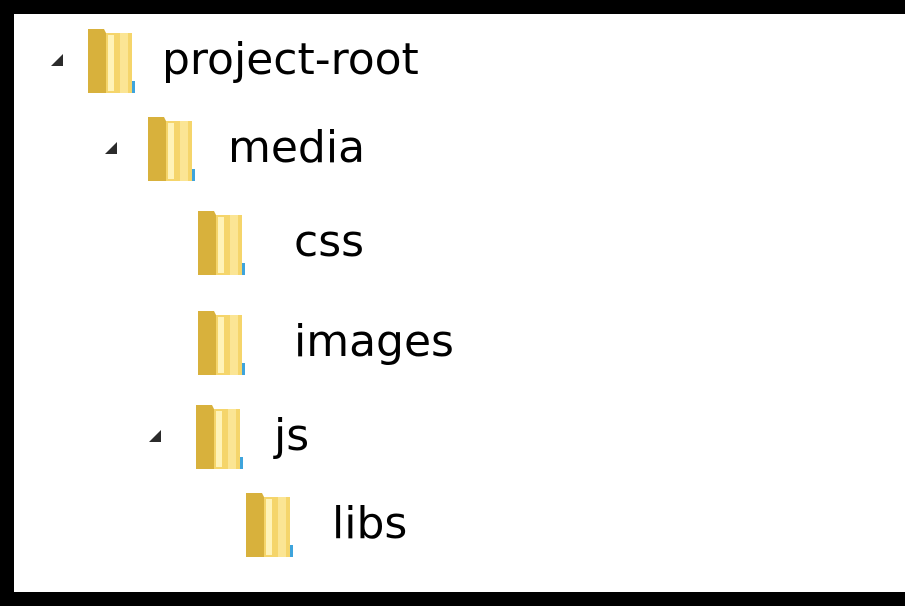  I want to click on tree-item-css: css, so click(279, 242).